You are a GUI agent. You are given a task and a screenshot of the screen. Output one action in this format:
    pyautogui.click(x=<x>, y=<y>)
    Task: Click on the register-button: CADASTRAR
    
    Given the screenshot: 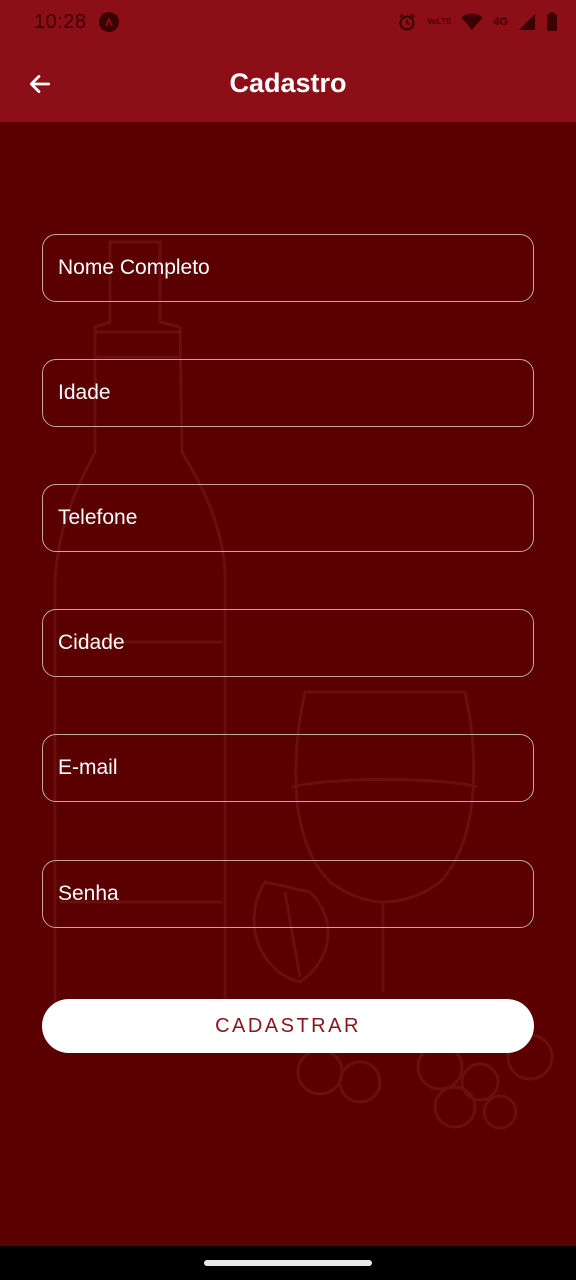 What is the action you would take?
    pyautogui.click(x=288, y=1026)
    